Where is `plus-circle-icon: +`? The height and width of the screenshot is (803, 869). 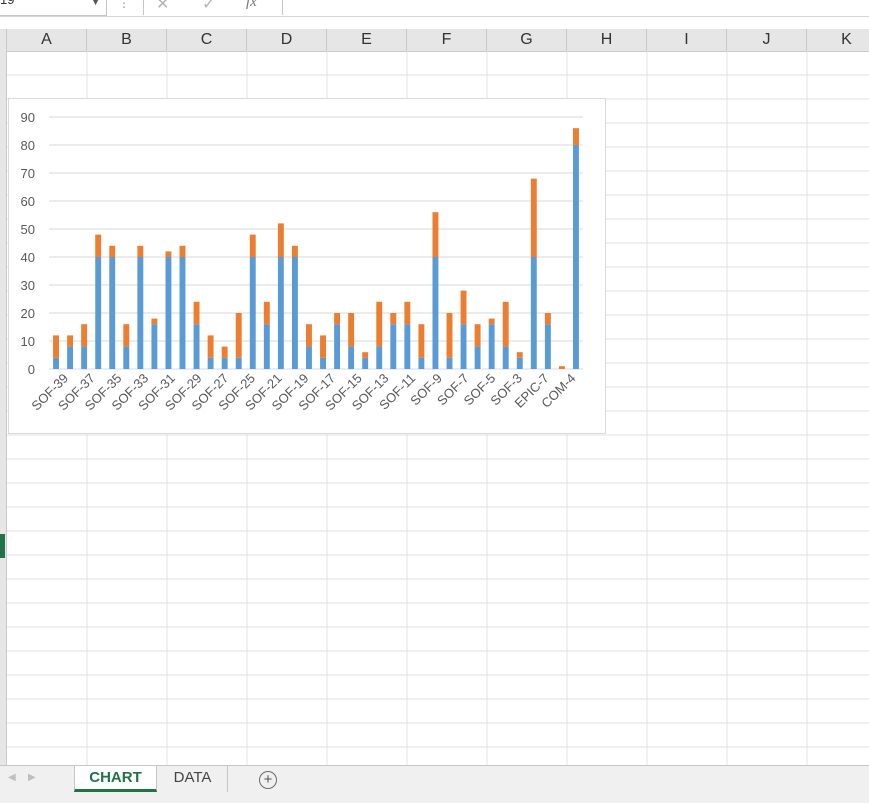 plus-circle-icon: + is located at coordinates (268, 780).